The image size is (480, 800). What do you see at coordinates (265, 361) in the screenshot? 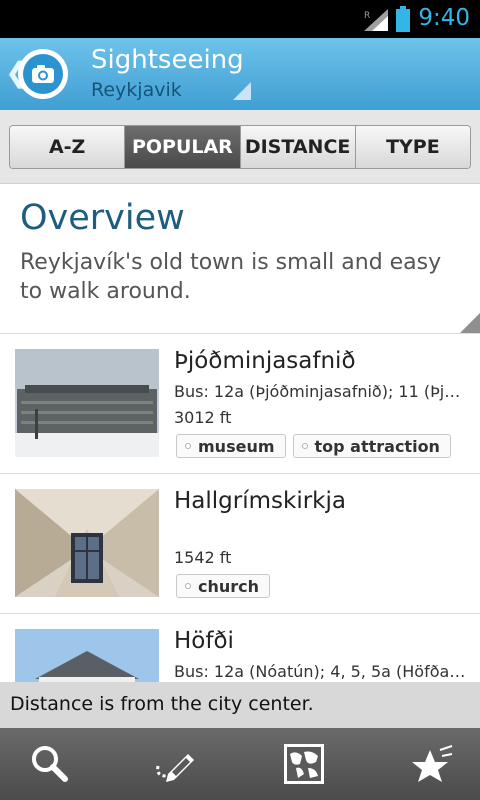
I see `item-name: Þjóðminjasafnið` at bounding box center [265, 361].